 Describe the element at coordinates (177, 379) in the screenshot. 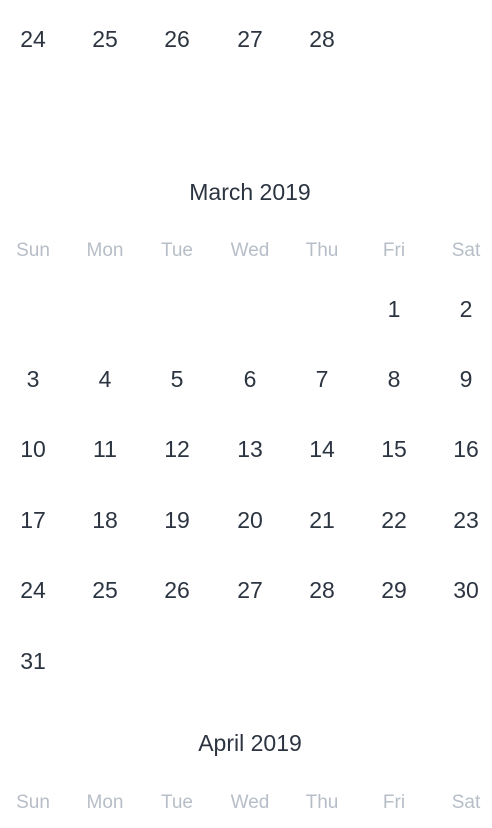

I see `day-cell: 5` at that location.